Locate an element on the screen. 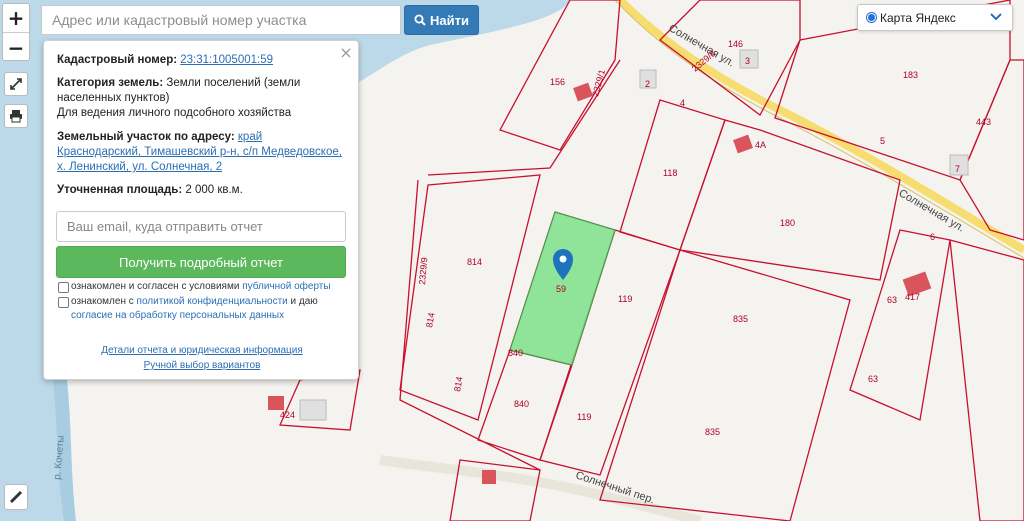 The height and width of the screenshot is (521, 1024). expand-icon is located at coordinates (16, 84).